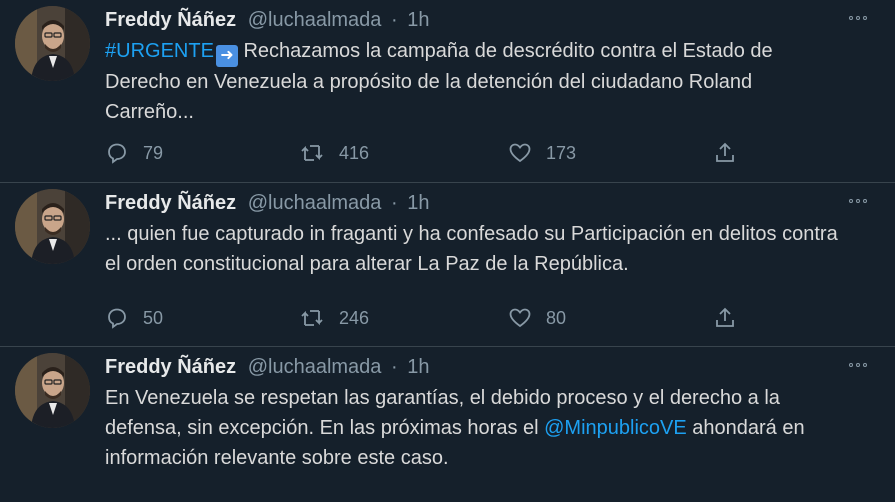 This screenshot has height=502, width=895. I want to click on like-count: 173, so click(561, 152).